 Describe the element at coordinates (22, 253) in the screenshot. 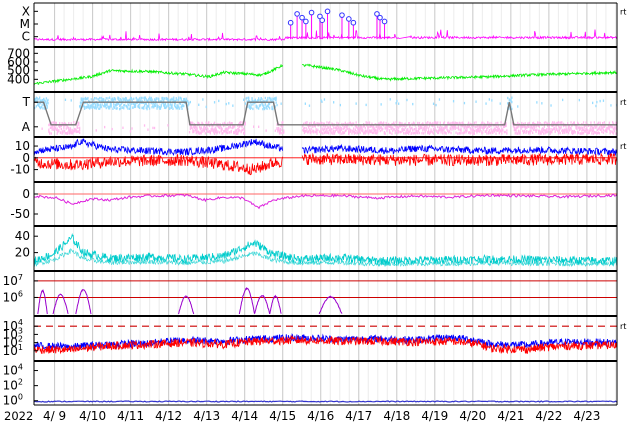

I see `y-tick-label: 20` at that location.